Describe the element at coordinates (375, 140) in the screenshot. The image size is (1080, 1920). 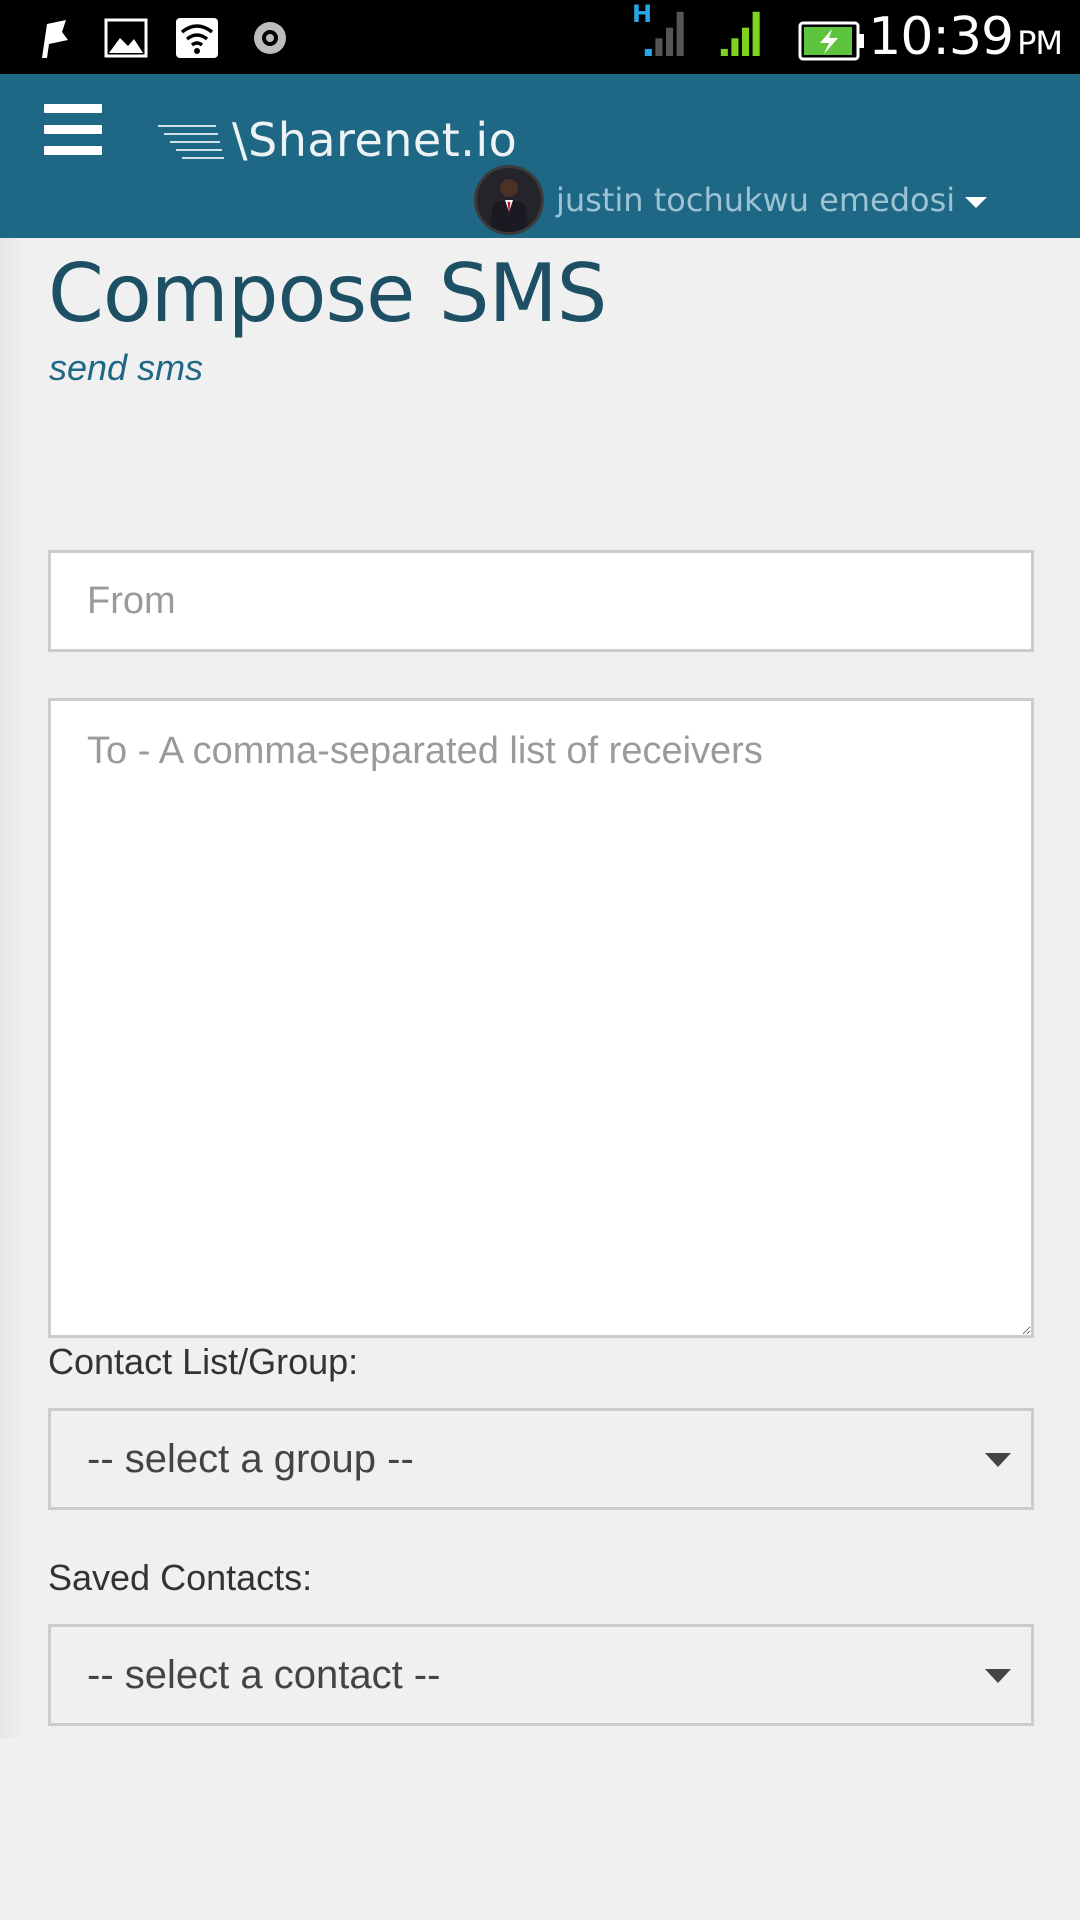
I see `logo-text: \Sharenet.io` at that location.